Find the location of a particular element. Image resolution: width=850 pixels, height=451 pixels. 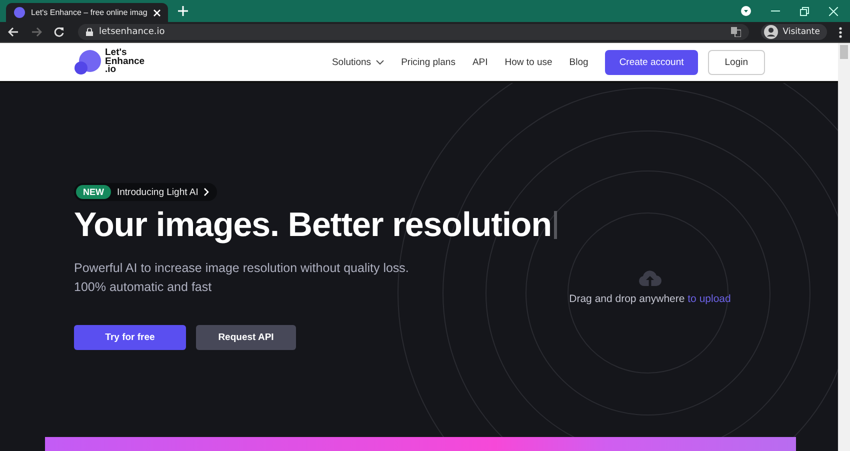

nav-dropdown: Solutions is located at coordinates (358, 62).